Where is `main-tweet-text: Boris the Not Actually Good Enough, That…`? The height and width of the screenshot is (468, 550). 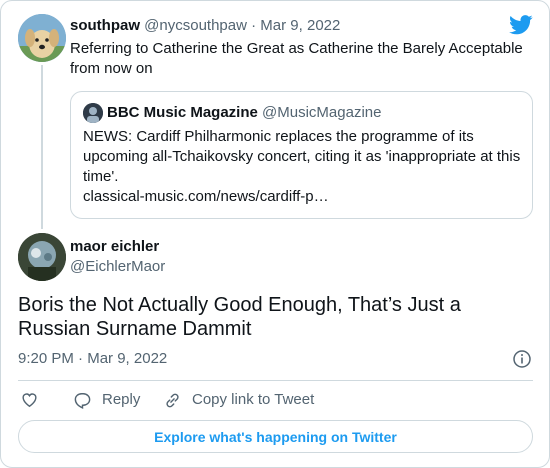 main-tweet-text: Boris the Not Actually Good Enough, That… is located at coordinates (239, 317).